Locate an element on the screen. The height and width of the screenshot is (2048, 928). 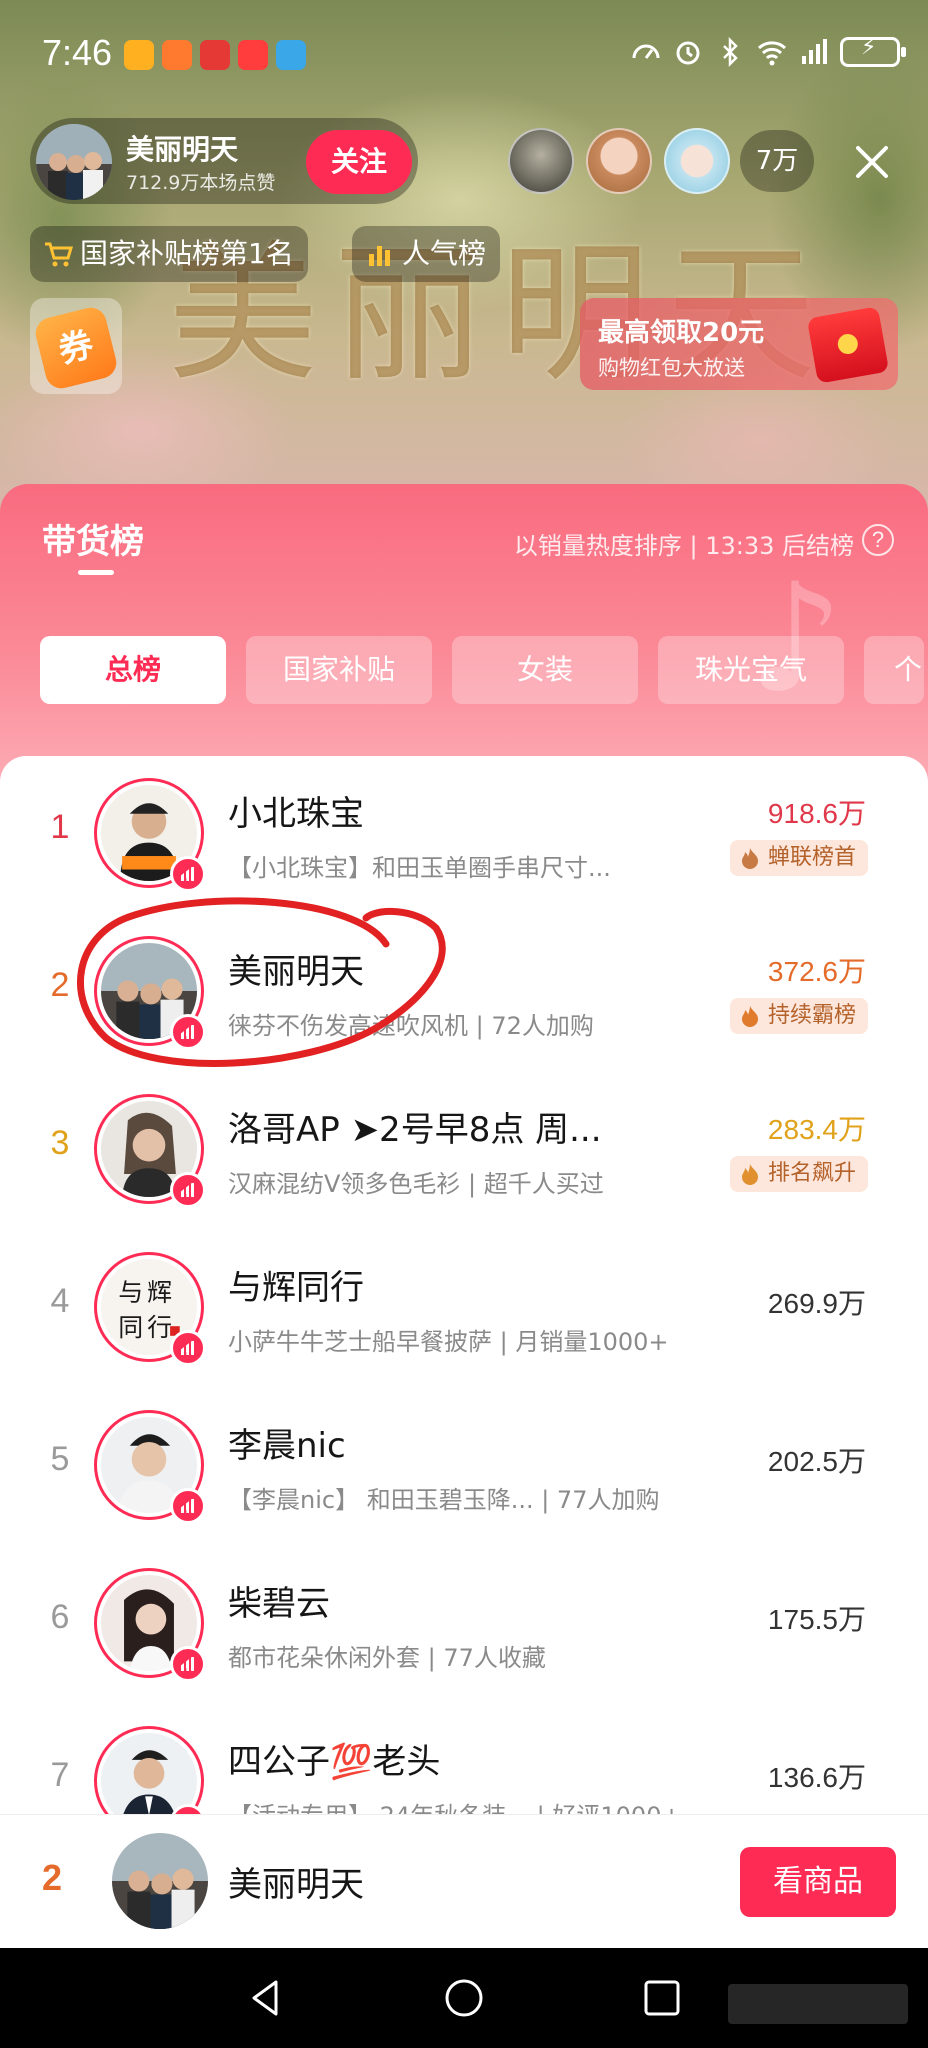
ranking-row: 6 柴碧云 都市花朵休闲外套 | 77人收藏 175.5万 is located at coordinates (464, 1625).